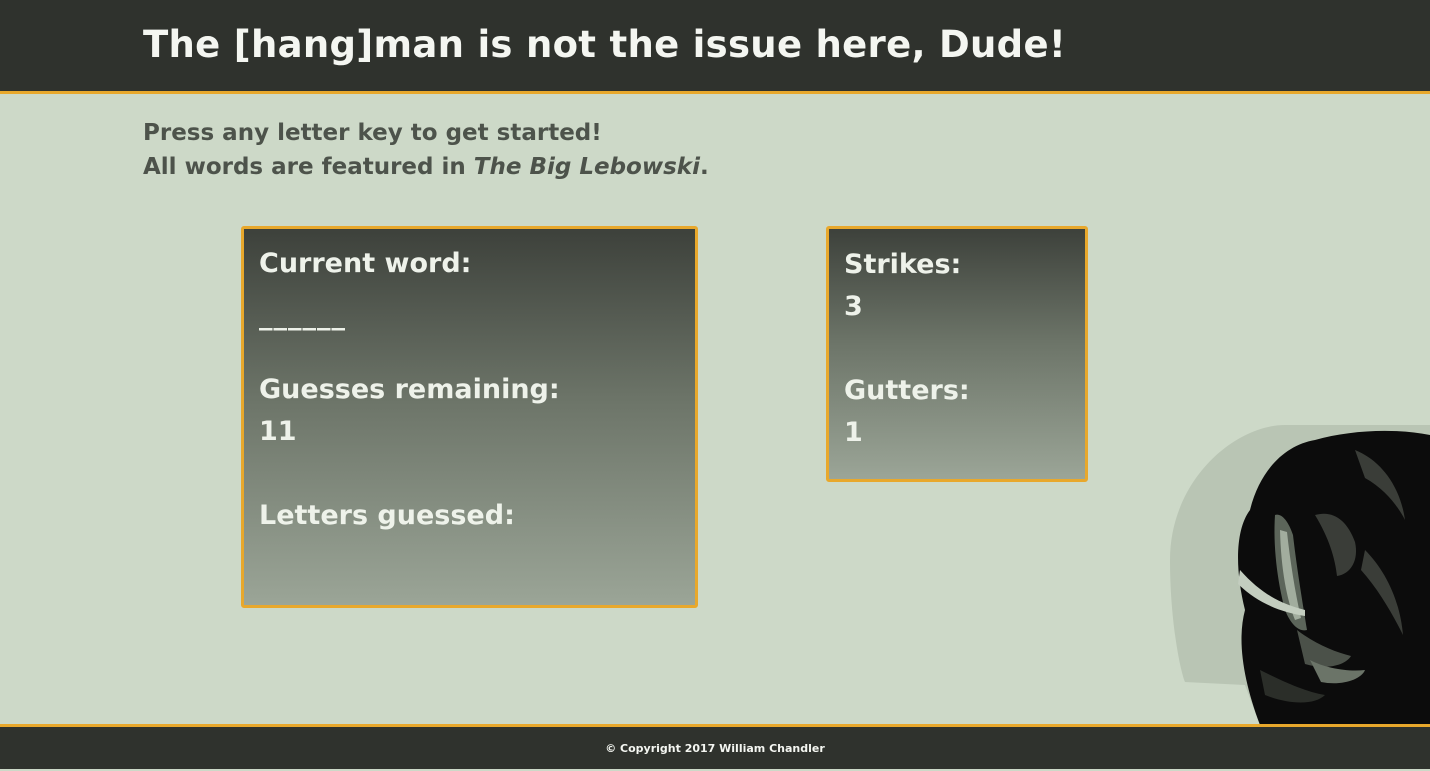 The width and height of the screenshot is (1430, 771). I want to click on strikes-value: 3, so click(853, 306).